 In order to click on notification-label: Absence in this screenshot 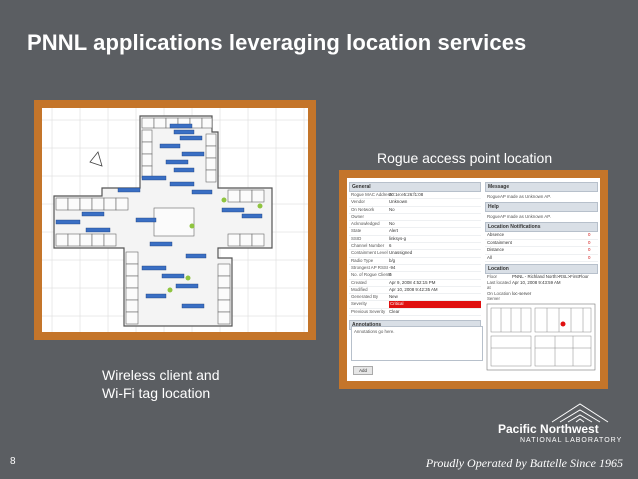, I will do `click(496, 234)`.